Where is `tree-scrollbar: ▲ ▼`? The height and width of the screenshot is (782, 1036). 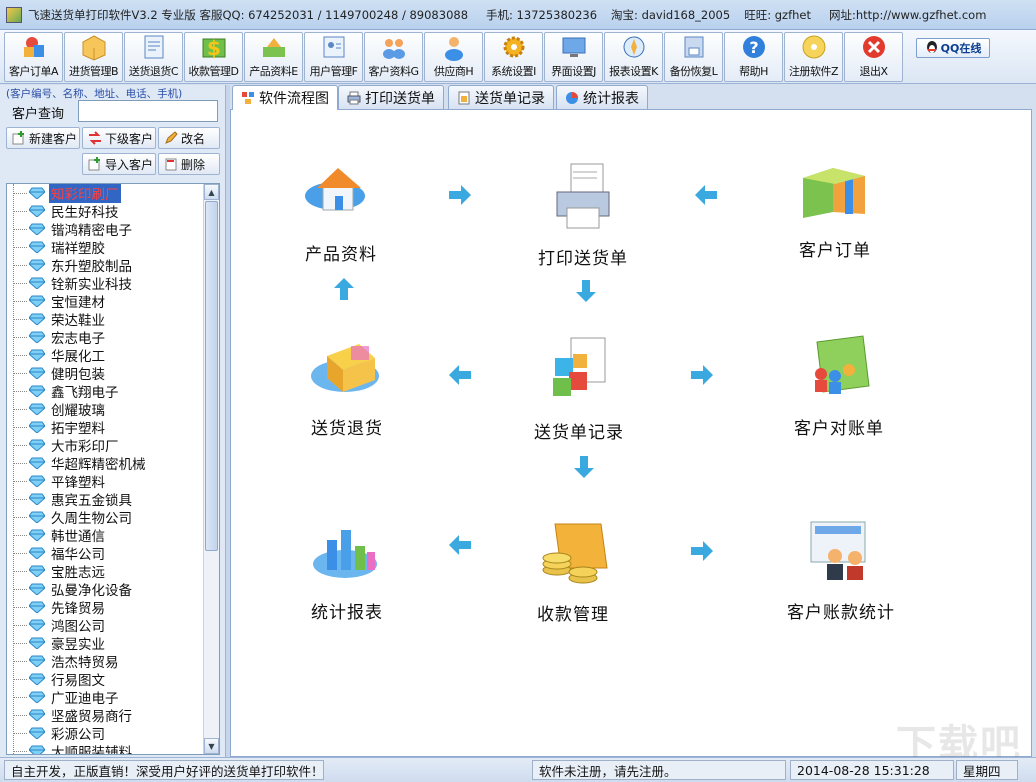
tree-scrollbar: ▲ ▼ is located at coordinates (211, 469).